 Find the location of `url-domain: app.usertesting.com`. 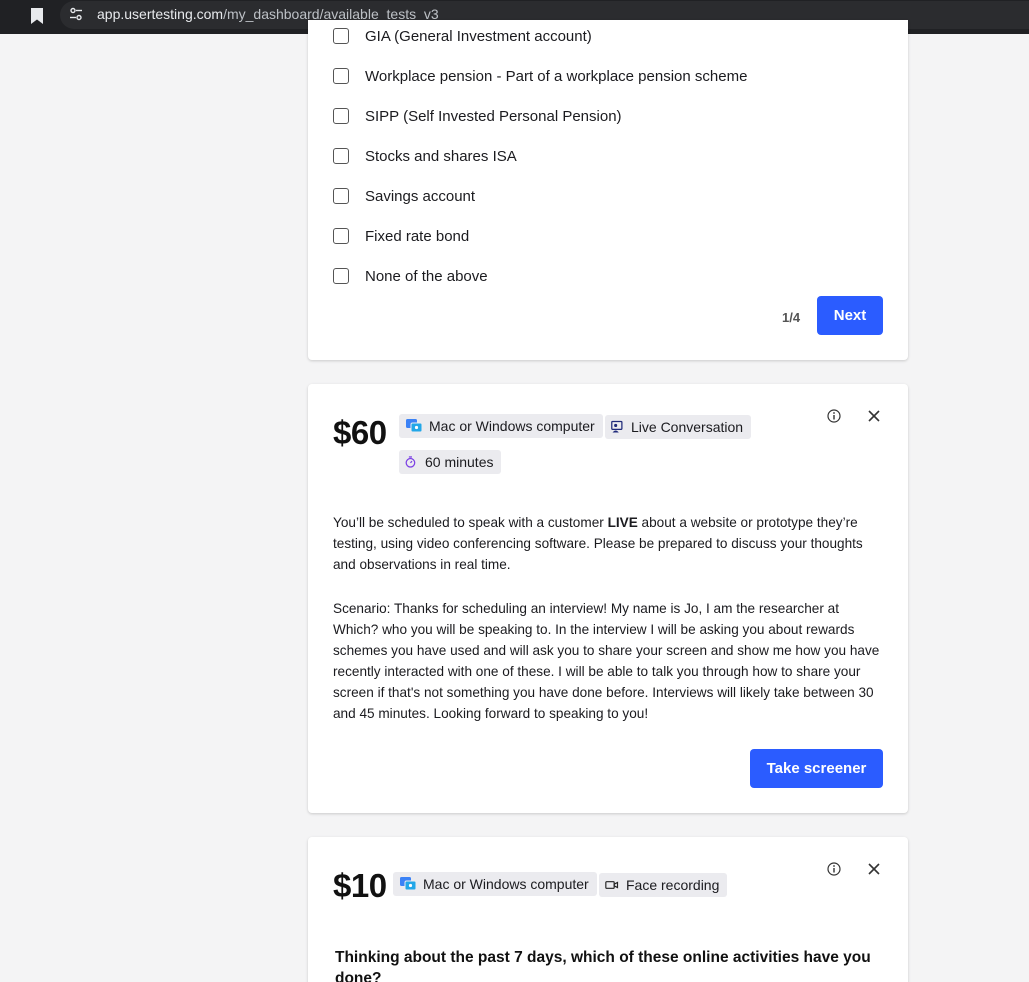

url-domain: app.usertesting.com is located at coordinates (160, 14).